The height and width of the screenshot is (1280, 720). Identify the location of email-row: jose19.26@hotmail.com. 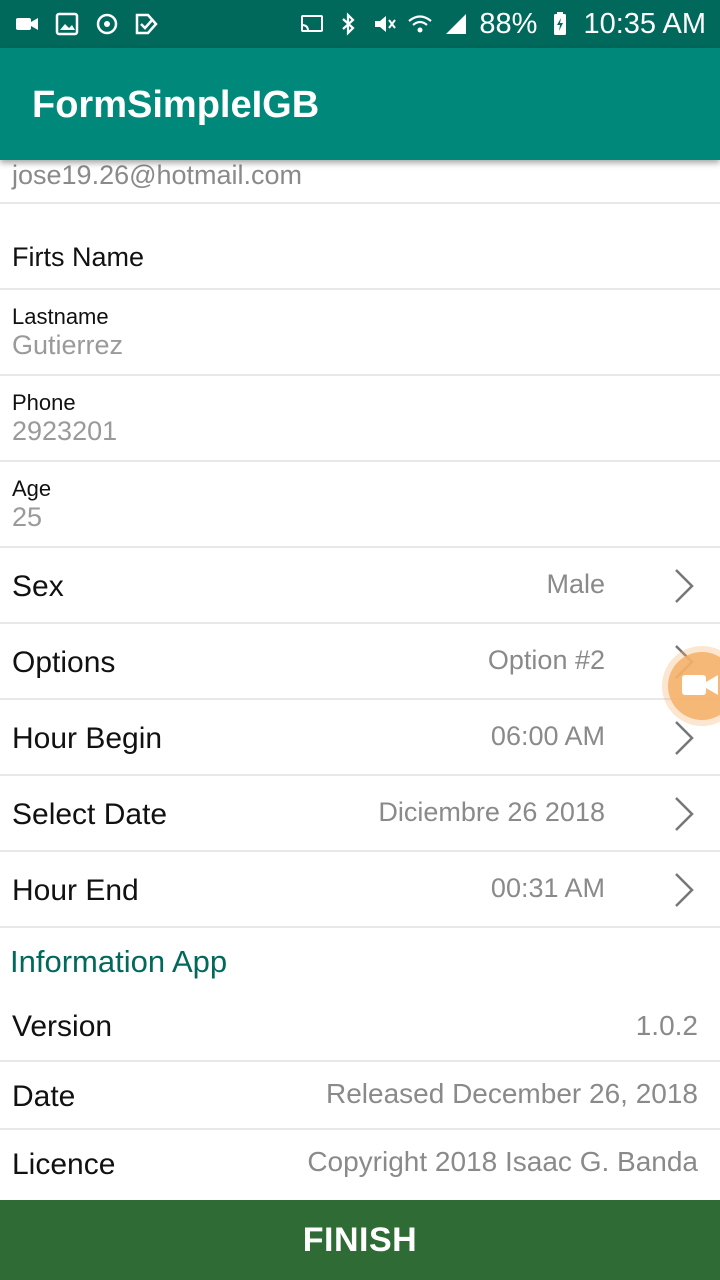
(360, 182).